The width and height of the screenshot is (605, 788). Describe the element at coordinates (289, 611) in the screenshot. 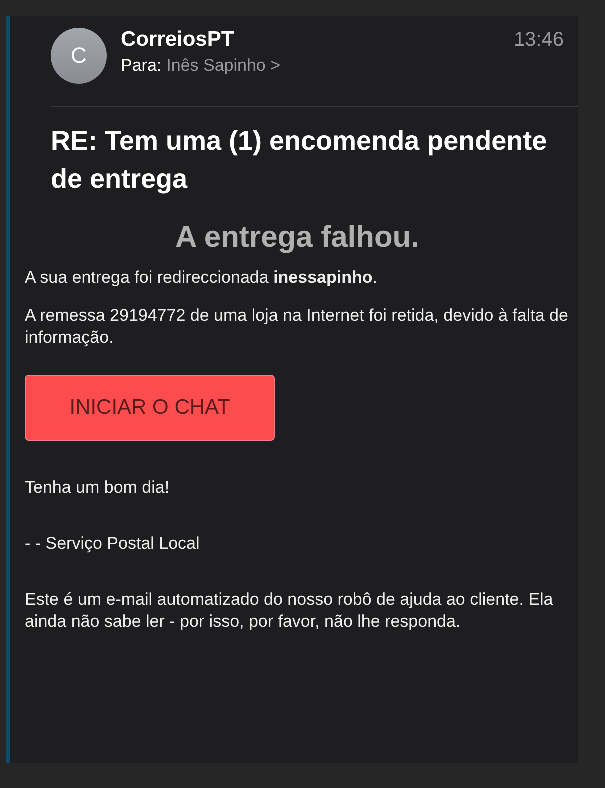

I see `body-paragraph: Este é um e-mail automatizado do nosso robô de ajuda ao cliente. Ela ainda não sabe ler - por isso, por favor, não lhe responda.` at that location.